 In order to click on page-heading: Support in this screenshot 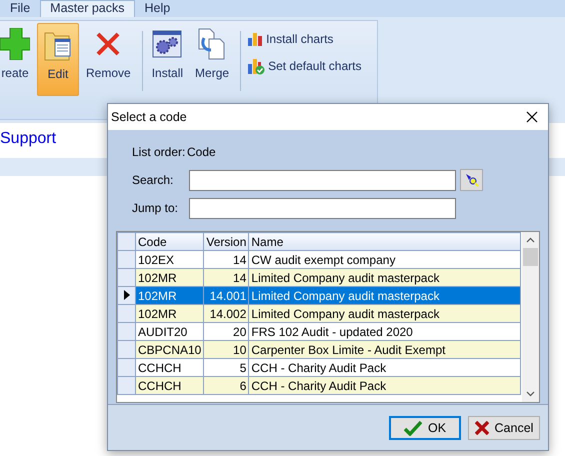, I will do `click(29, 139)`.